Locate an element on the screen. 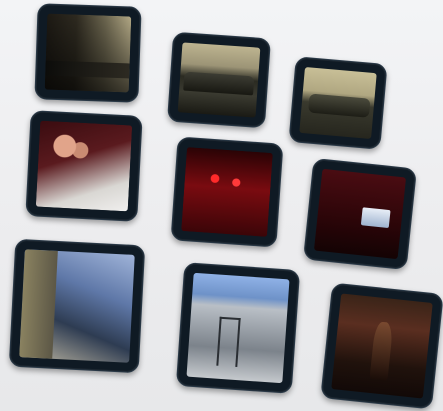 This screenshot has width=443, height=411. red-lit-stage-photo-thumbnail is located at coordinates (227, 192).